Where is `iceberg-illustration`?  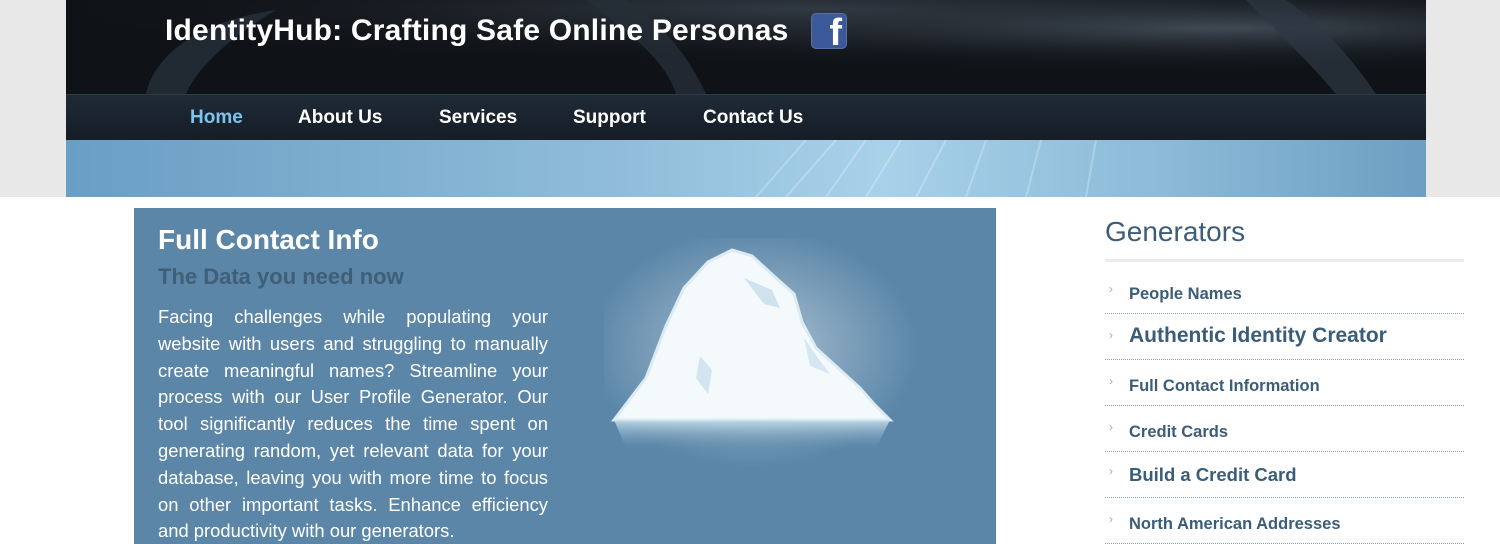
iceberg-illustration is located at coordinates (761, 353).